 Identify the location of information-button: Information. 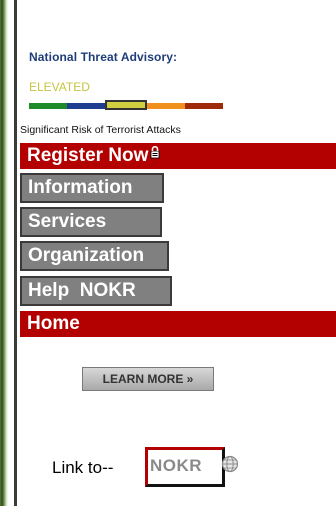
(92, 188).